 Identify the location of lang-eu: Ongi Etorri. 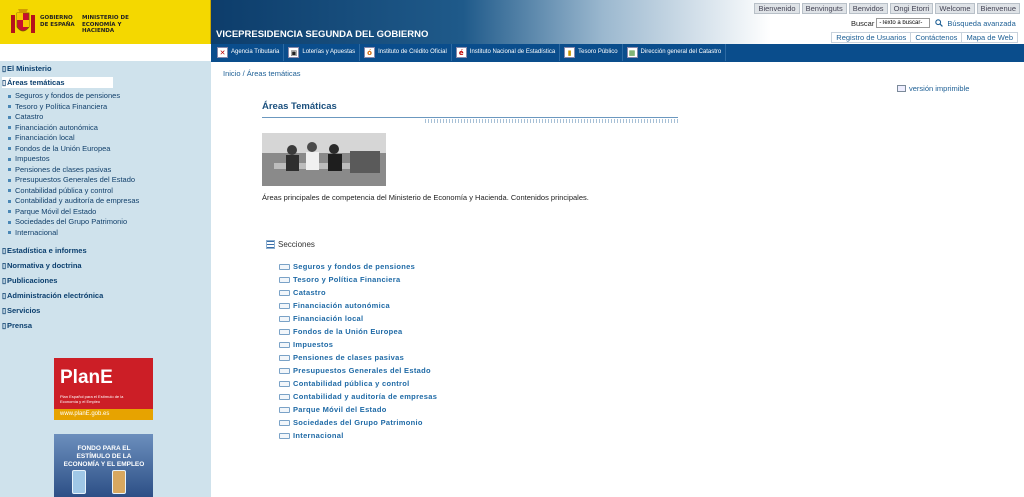
(911, 8).